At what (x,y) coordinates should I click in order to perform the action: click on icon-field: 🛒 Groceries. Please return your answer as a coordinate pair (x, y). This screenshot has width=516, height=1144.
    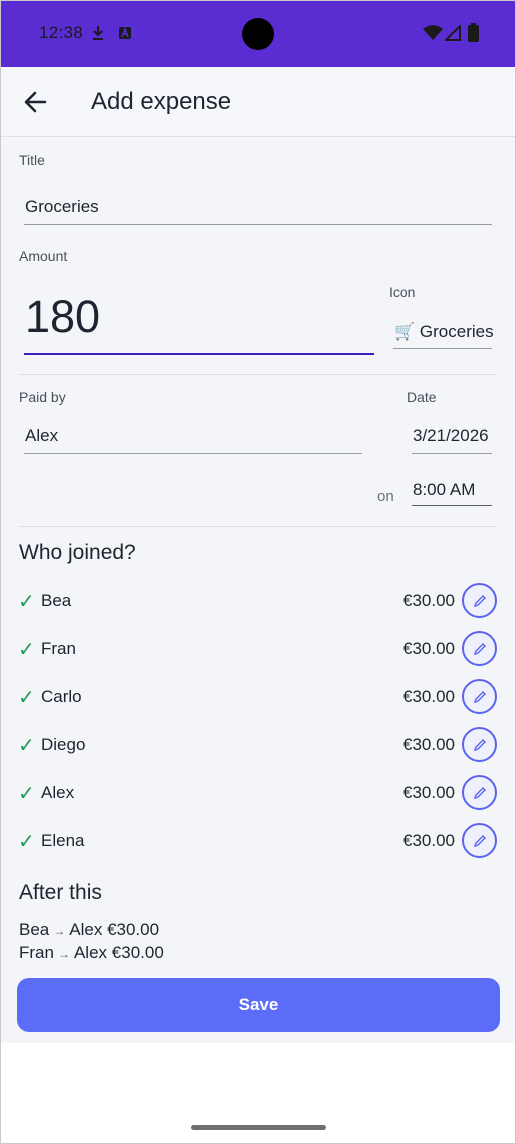
    Looking at the image, I should click on (443, 329).